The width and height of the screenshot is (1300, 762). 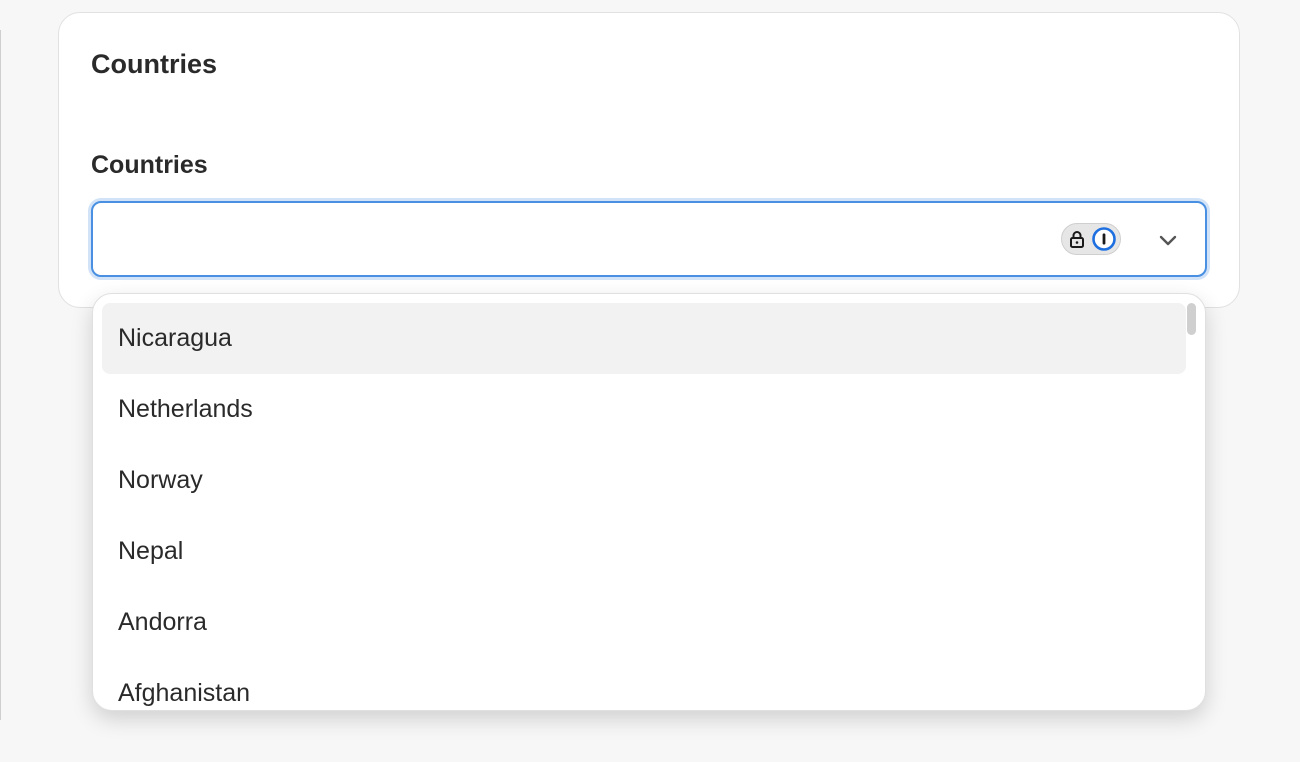 I want to click on left-panel-edge, so click(x=0, y=375).